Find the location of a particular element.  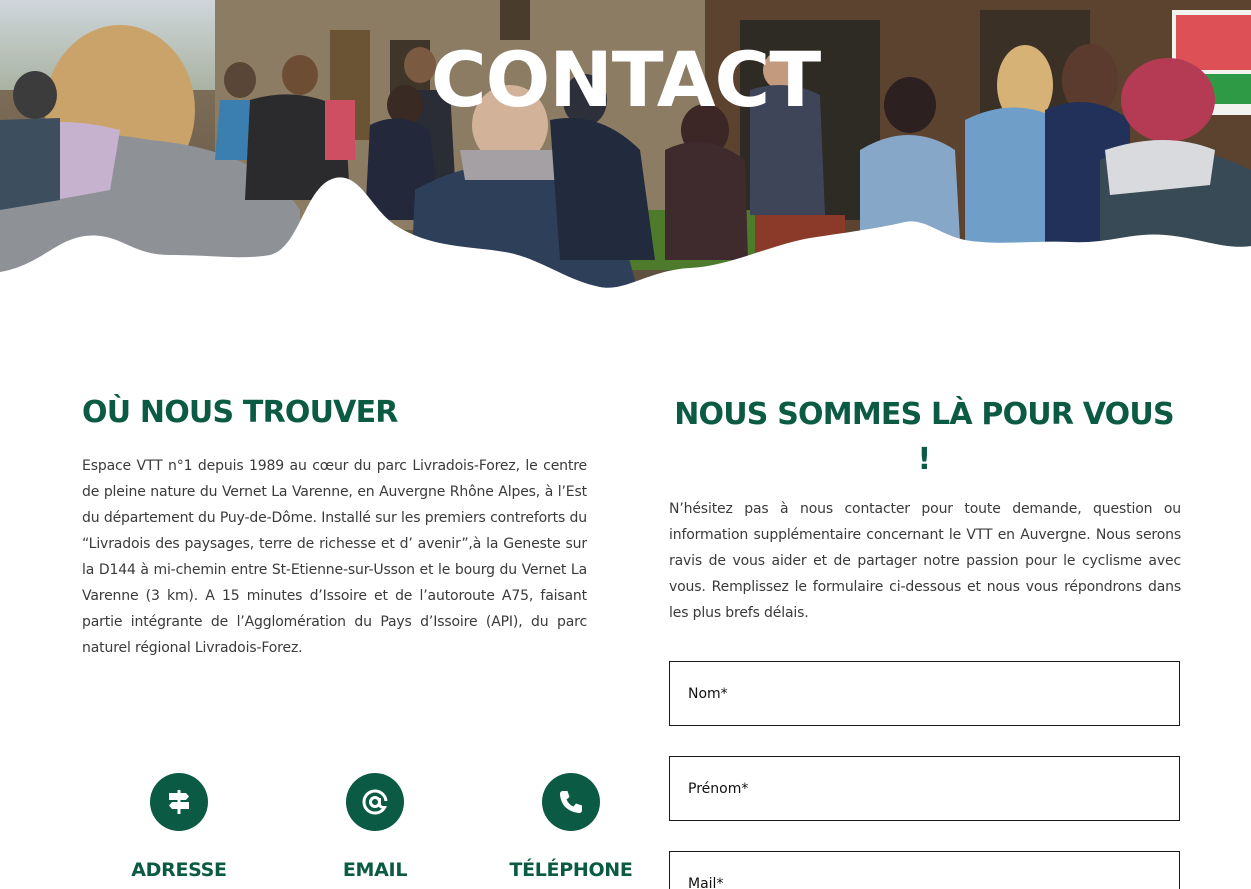

phone-icon is located at coordinates (571, 802).